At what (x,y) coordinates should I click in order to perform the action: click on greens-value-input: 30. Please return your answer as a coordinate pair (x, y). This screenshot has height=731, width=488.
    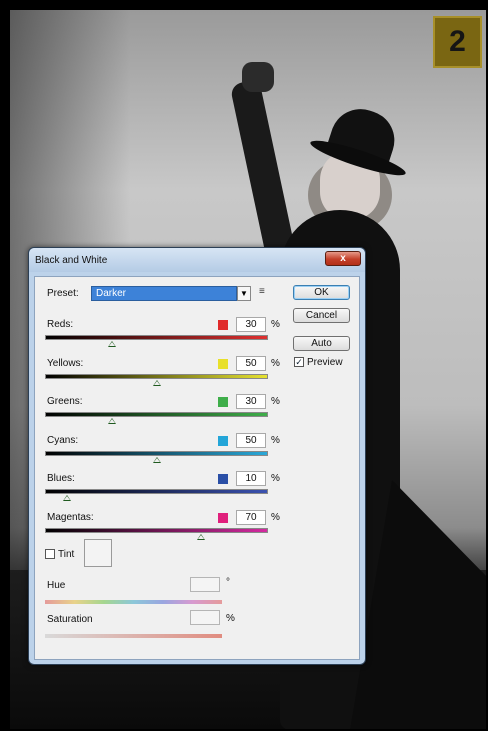
    Looking at the image, I should click on (251, 401).